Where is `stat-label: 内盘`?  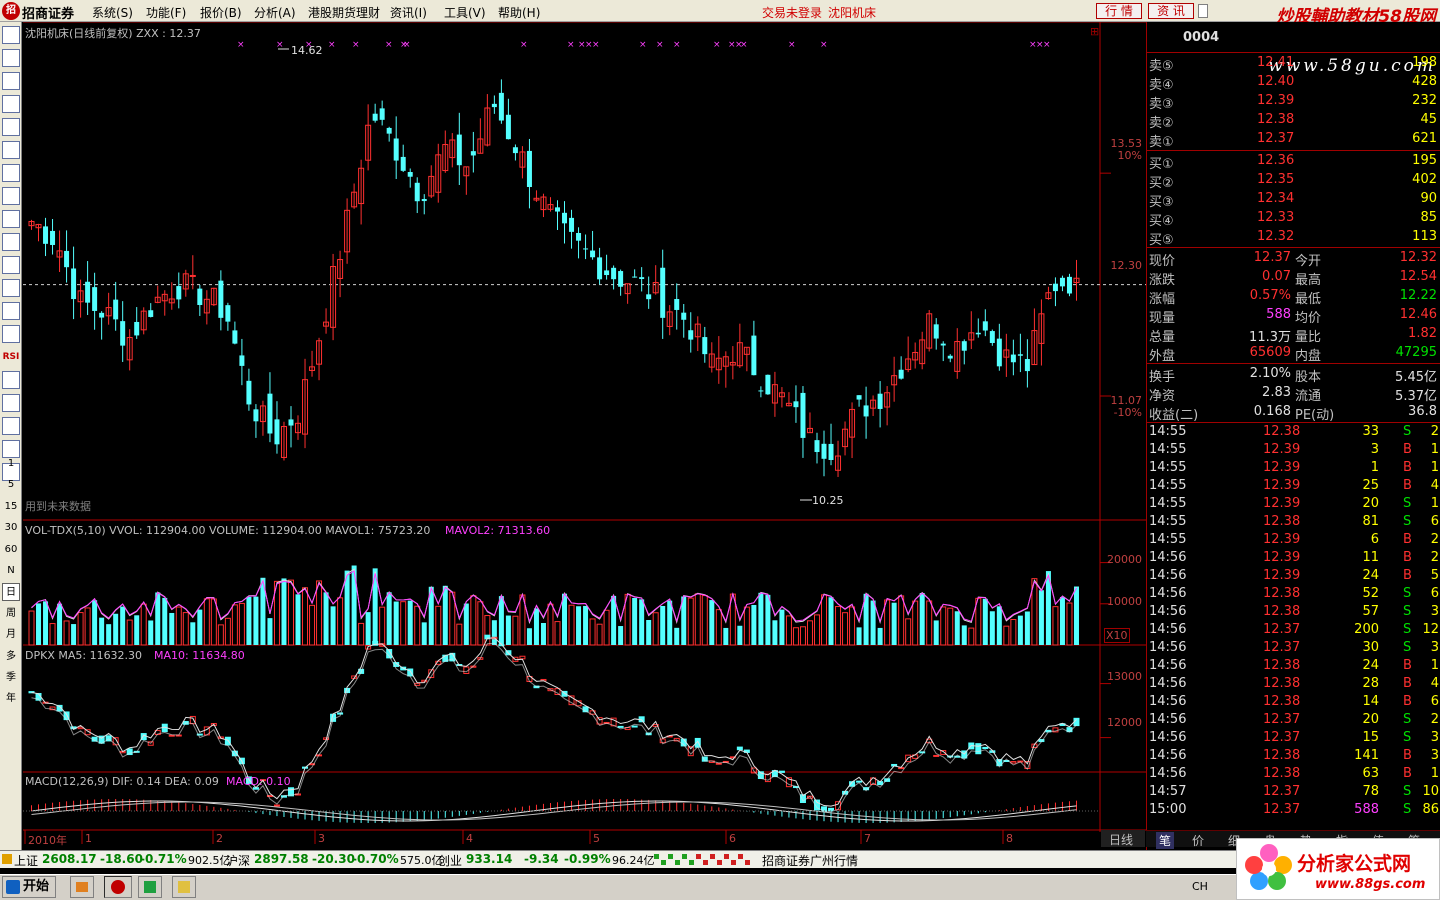 stat-label: 内盘 is located at coordinates (1308, 356).